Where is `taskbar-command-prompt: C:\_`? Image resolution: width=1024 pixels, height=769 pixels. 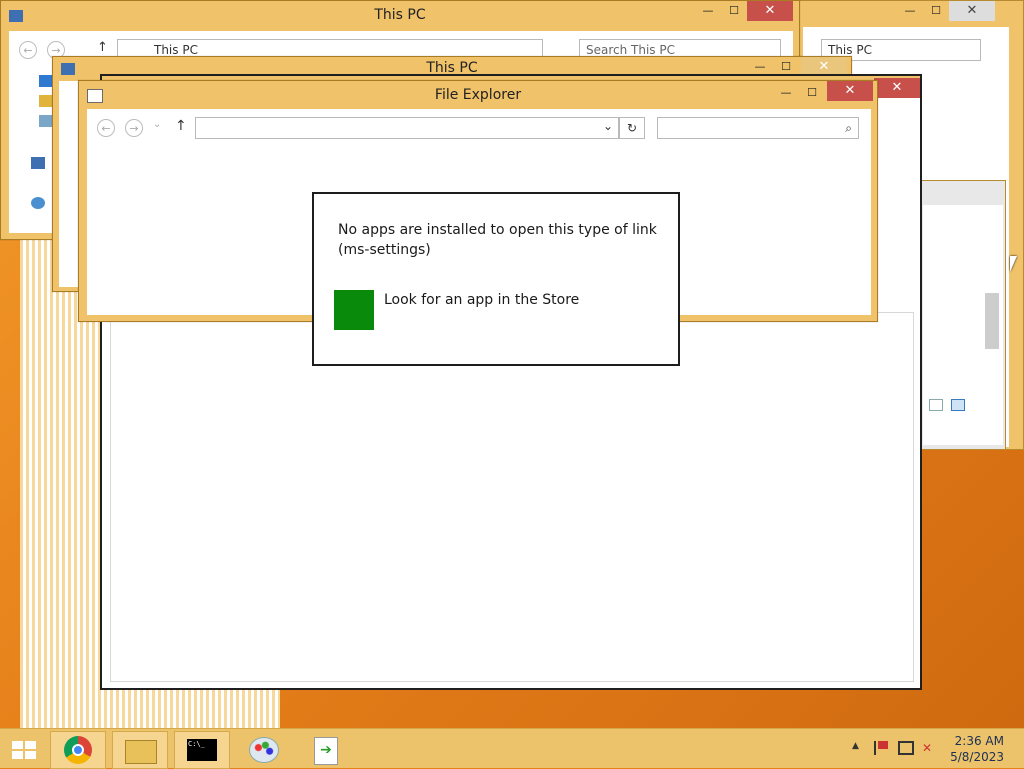
taskbar-command-prompt: C:\_ is located at coordinates (202, 750).